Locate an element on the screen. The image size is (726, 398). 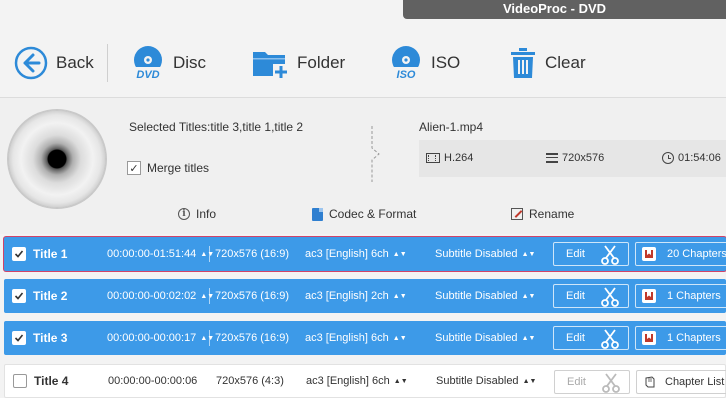
svg-text: DVD is located at coordinates (147, 75).